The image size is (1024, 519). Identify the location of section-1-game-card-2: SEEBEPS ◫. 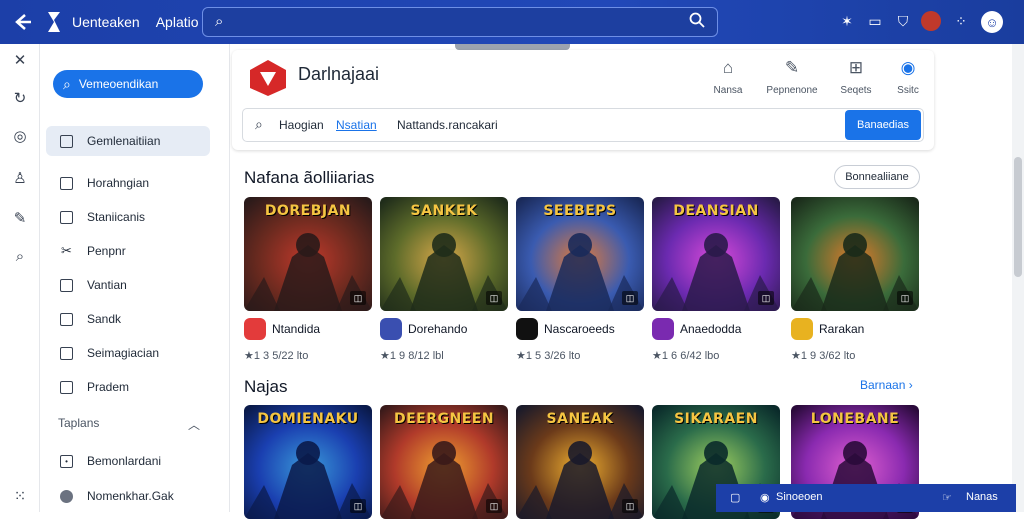
(580, 254).